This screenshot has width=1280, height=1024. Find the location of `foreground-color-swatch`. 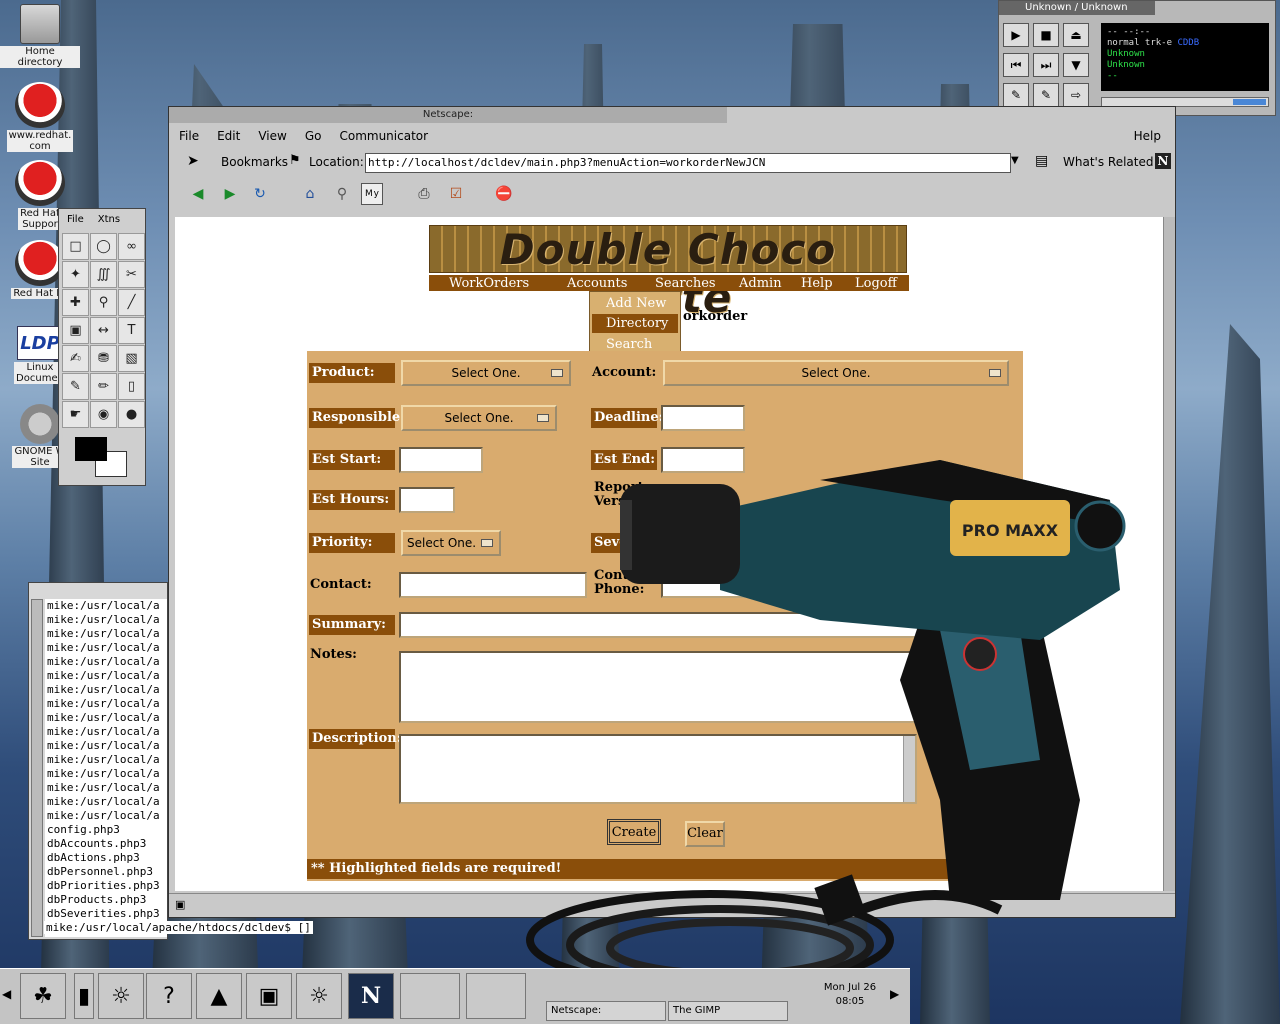

foreground-color-swatch is located at coordinates (91, 449).